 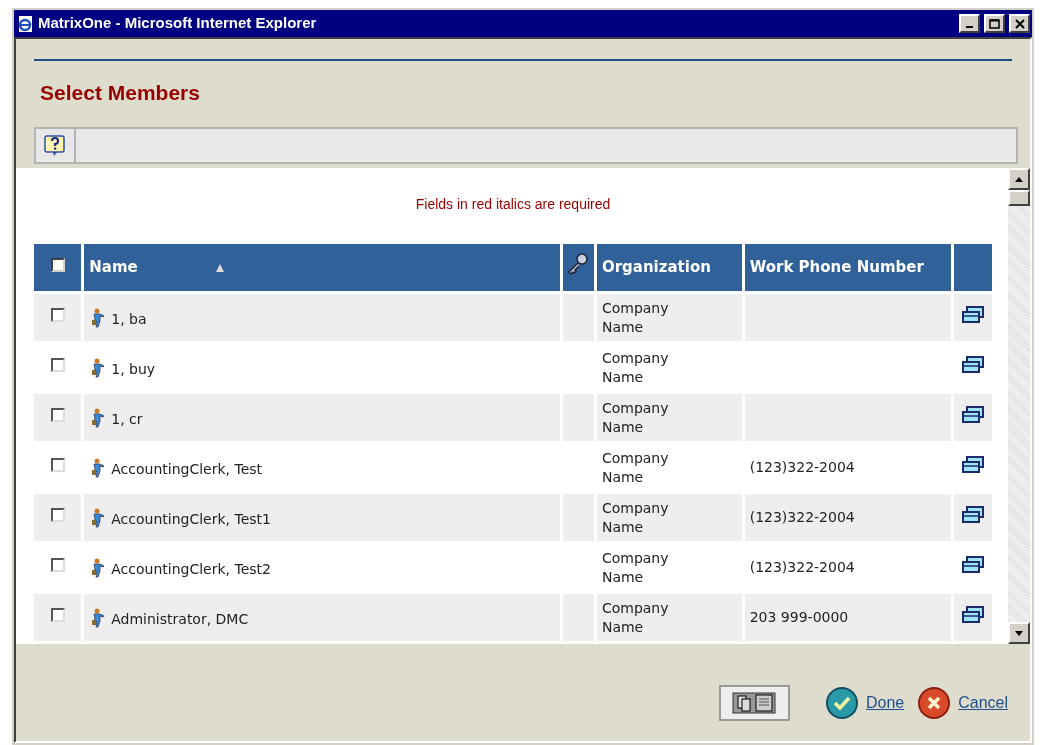 I want to click on member-name: AccountingClerk, Test2, so click(x=191, y=569).